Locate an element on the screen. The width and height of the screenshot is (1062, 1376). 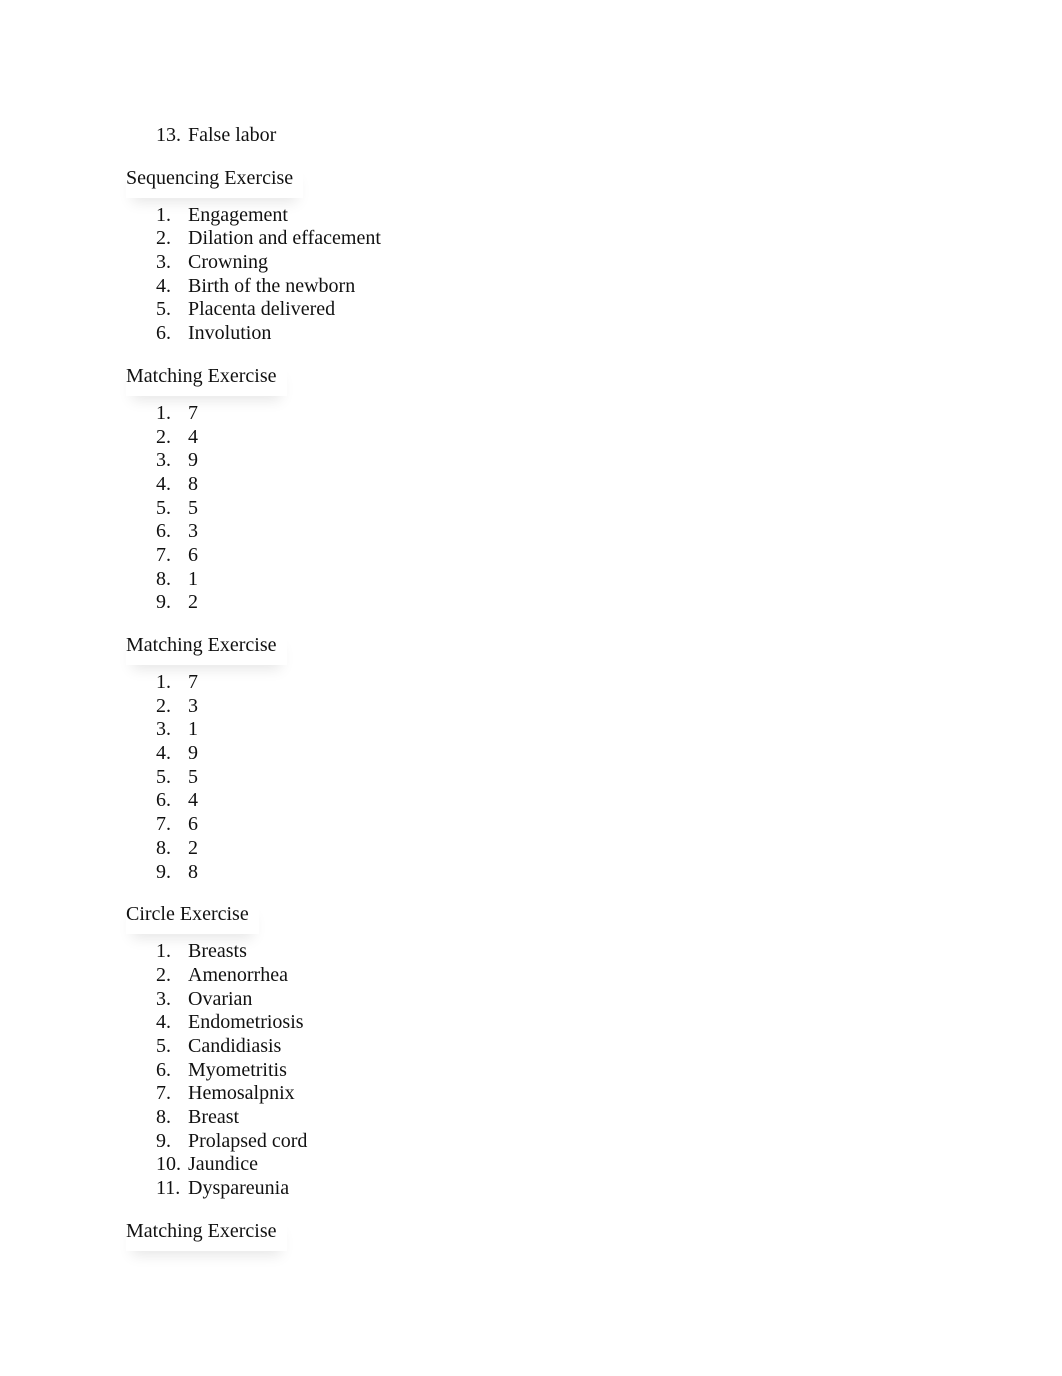
list-item: 5. Placenta delivered is located at coordinates (526, 310).